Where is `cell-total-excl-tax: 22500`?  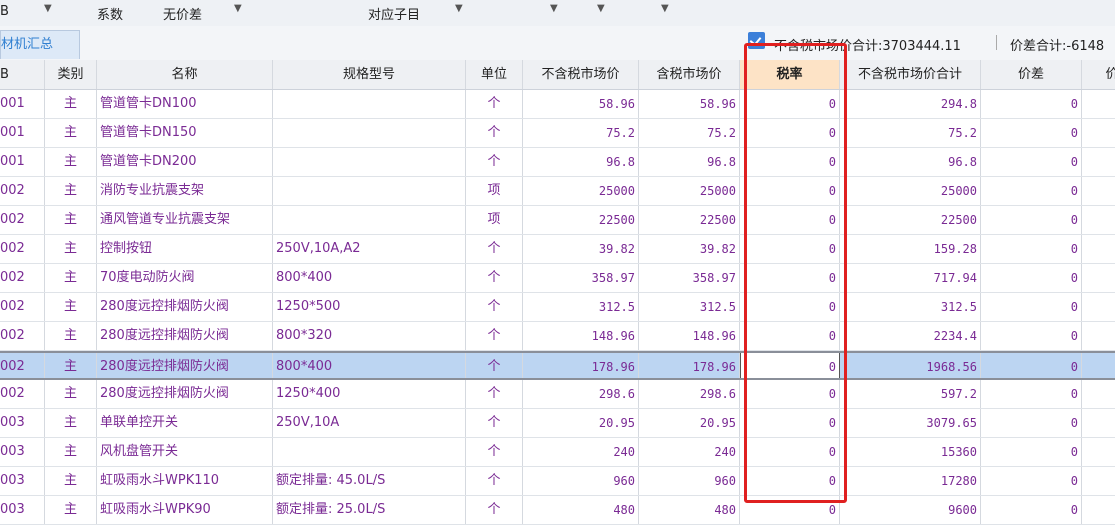 cell-total-excl-tax: 22500 is located at coordinates (910, 220).